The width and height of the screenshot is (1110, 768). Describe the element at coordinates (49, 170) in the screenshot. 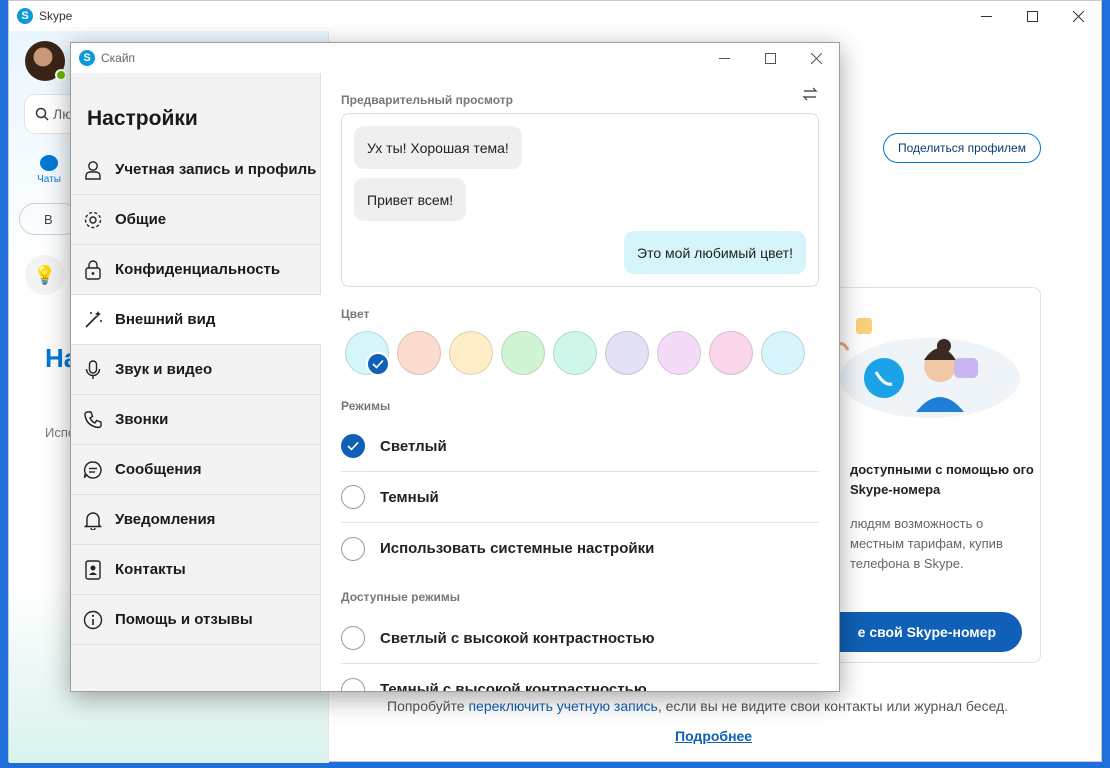

I see `tab-chats: Чаты` at that location.